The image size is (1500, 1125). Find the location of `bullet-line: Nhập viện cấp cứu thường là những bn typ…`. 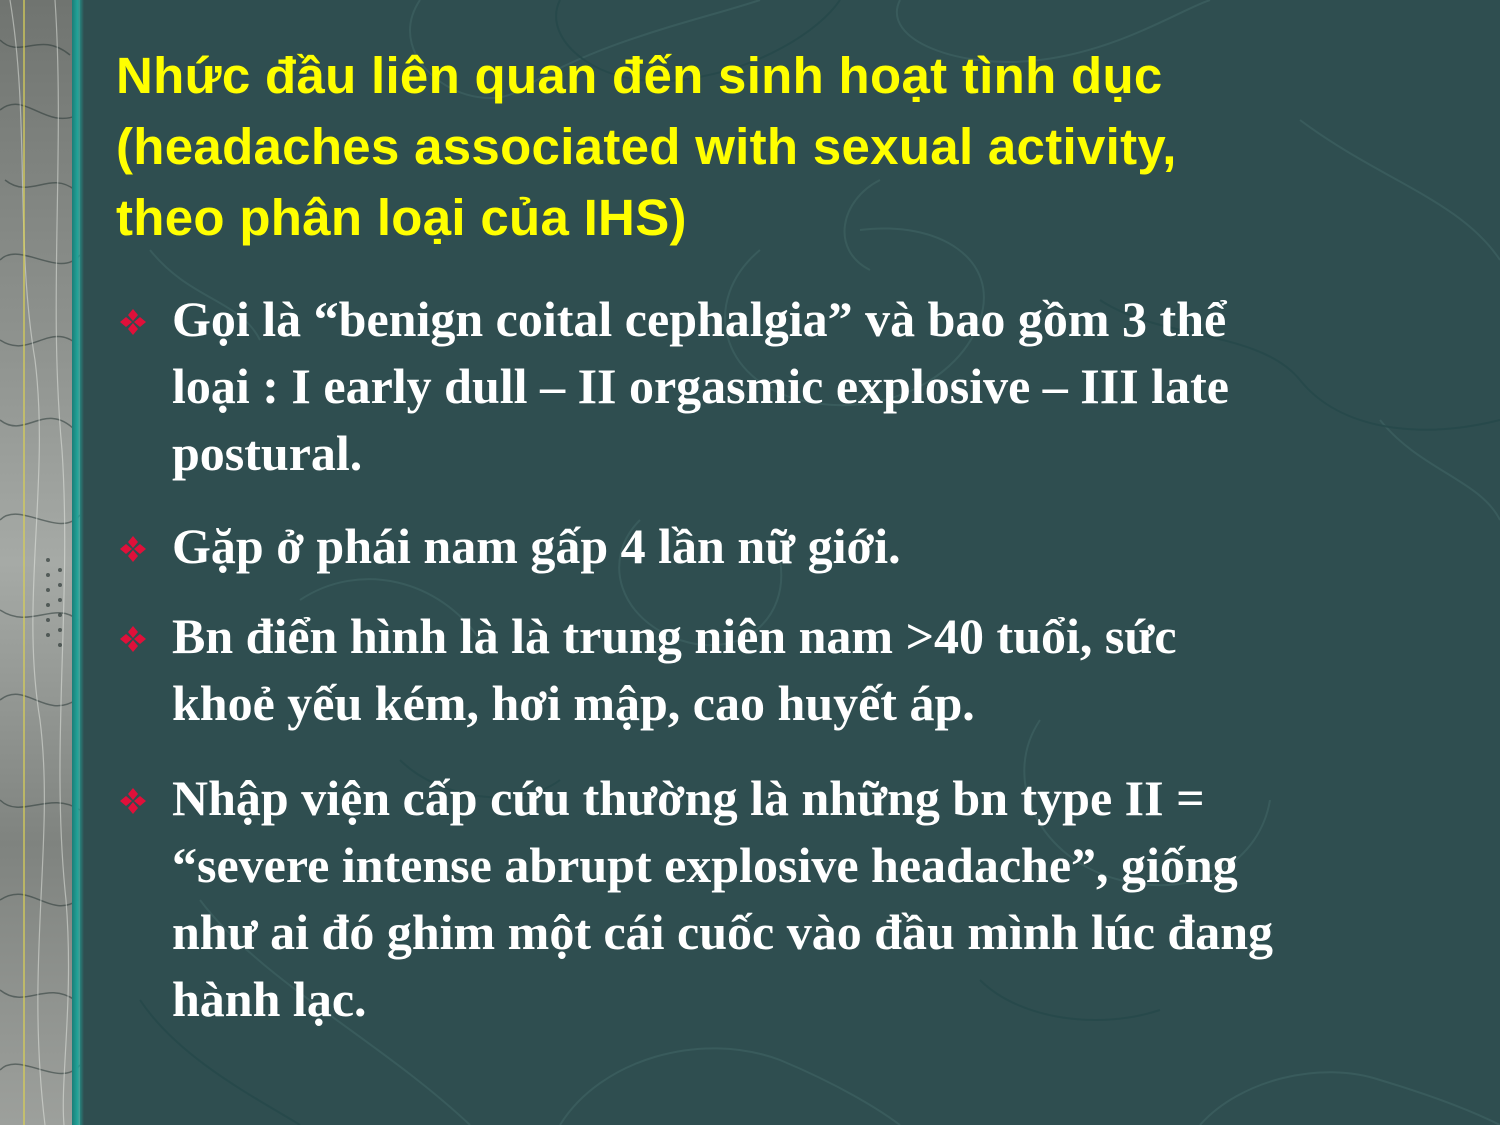

bullet-line: Nhập viện cấp cứu thường là những bn typ… is located at coordinates (688, 798).